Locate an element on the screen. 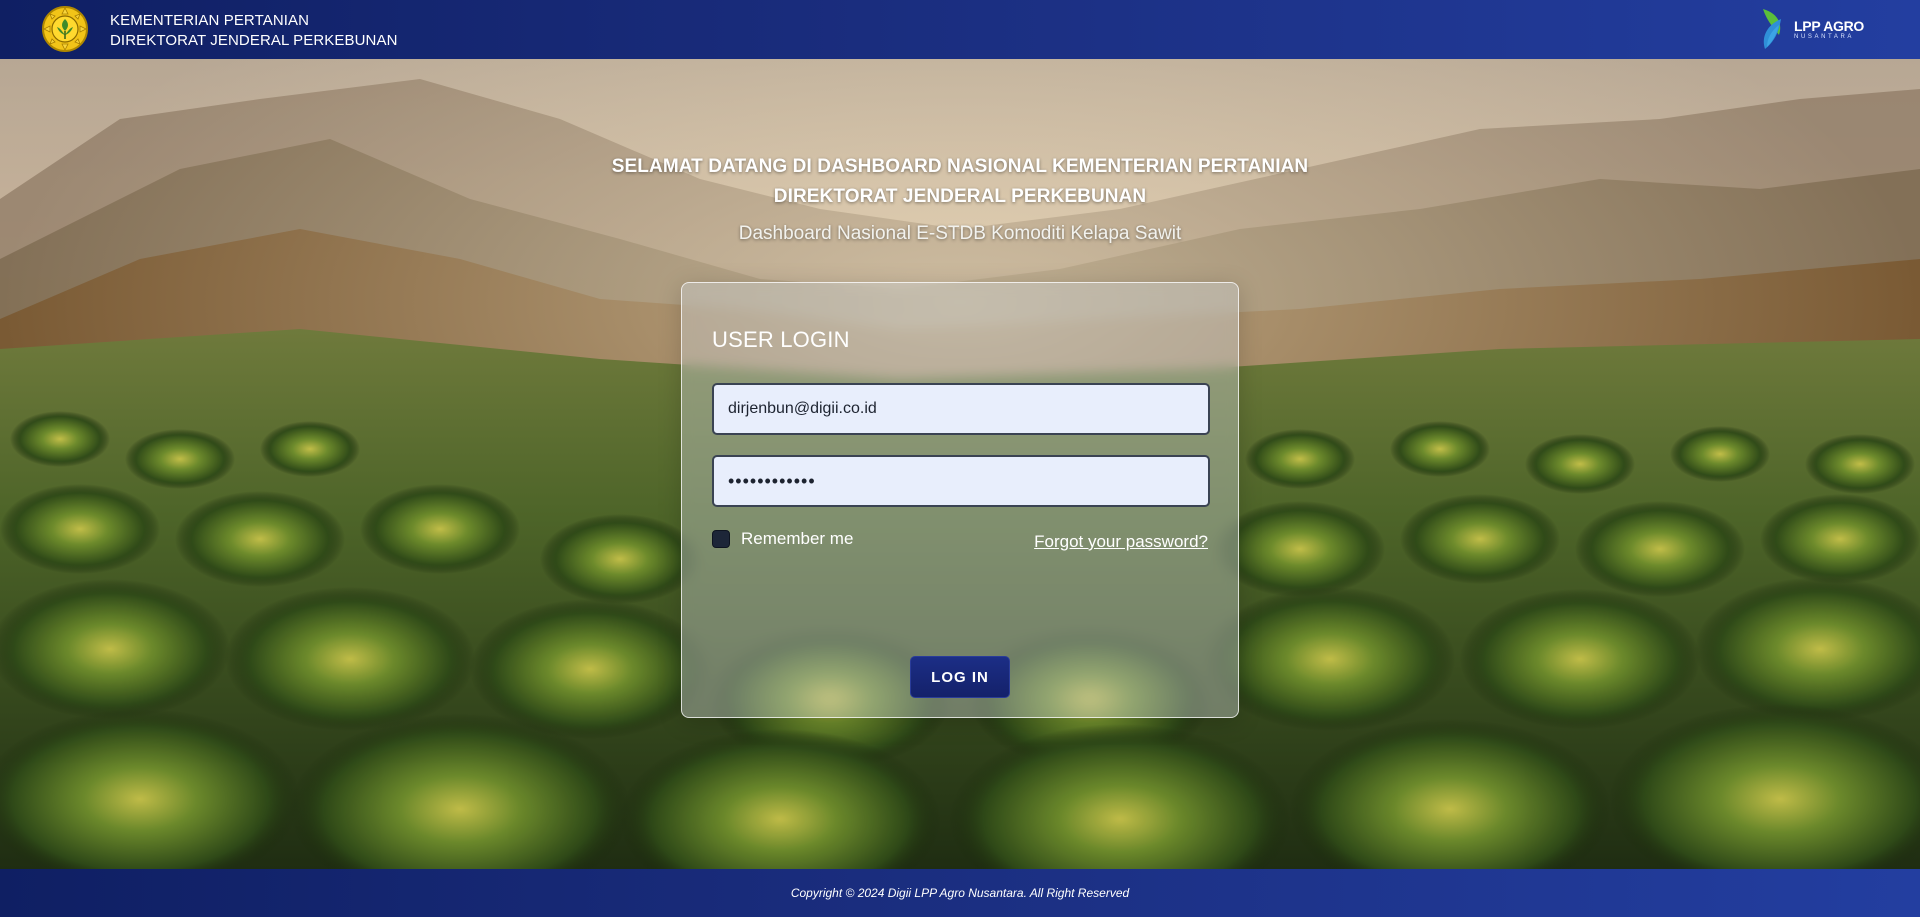 The width and height of the screenshot is (1920, 917). ministry-line-2: DIREKTORAT JENDERAL PERKEBUNAN is located at coordinates (254, 40).